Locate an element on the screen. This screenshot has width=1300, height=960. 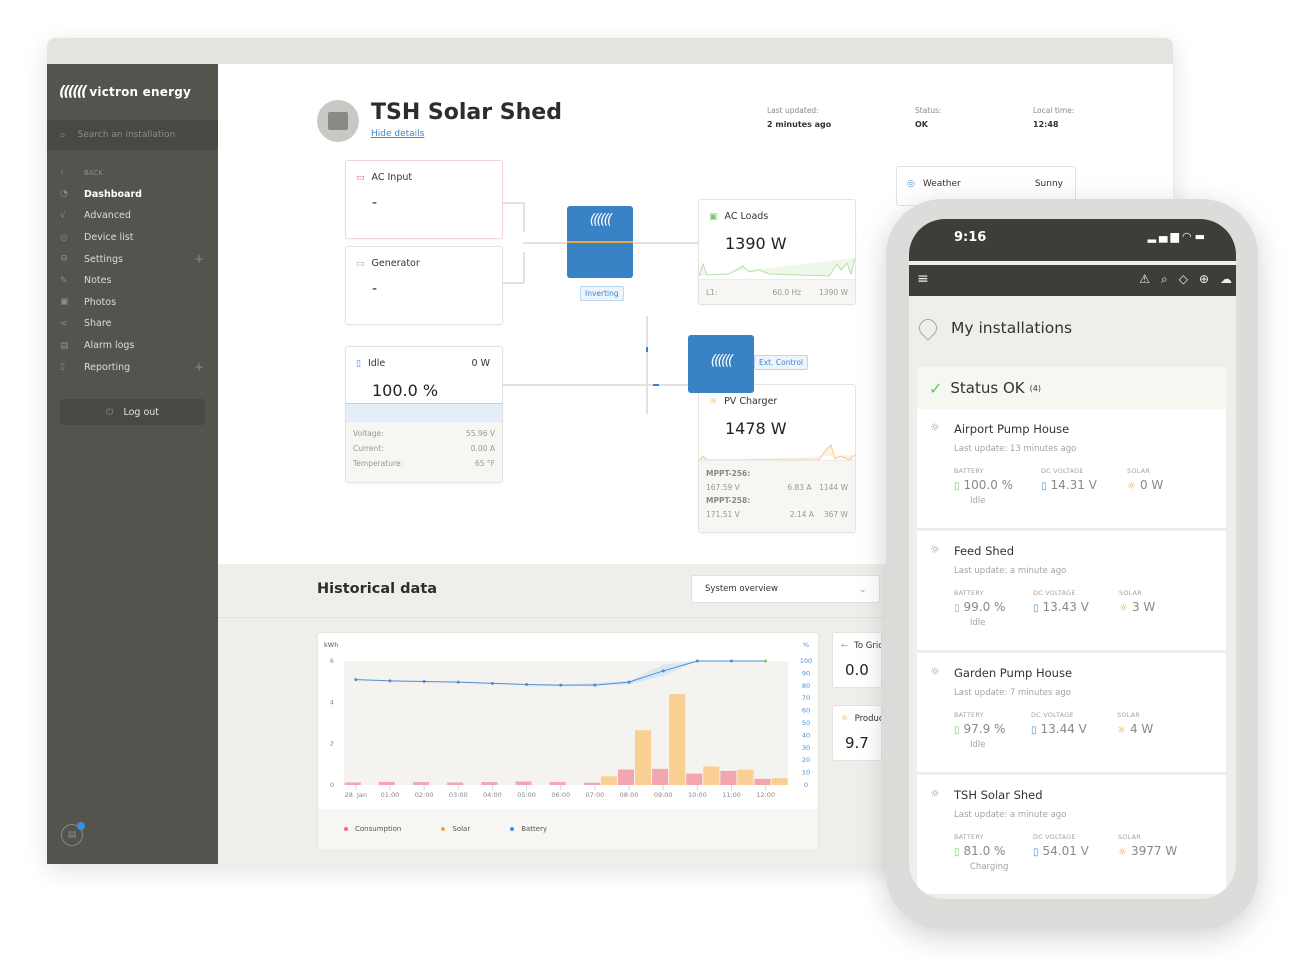
voltage-row: Voltage: 55.96 V is located at coordinates (424, 433).